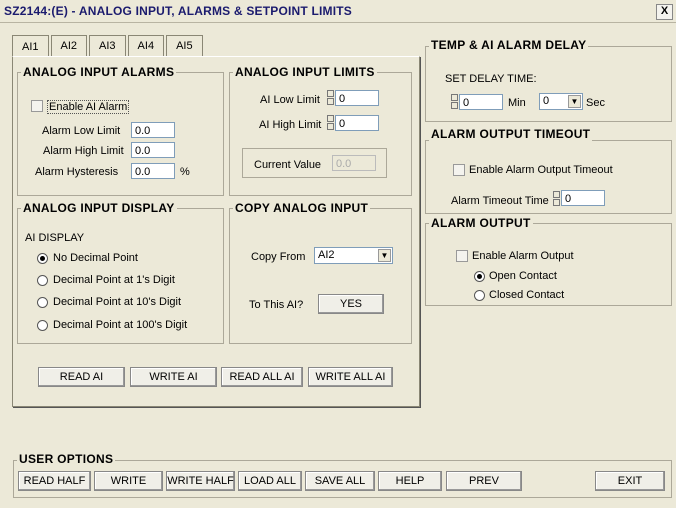  What do you see at coordinates (330, 123) in the screenshot?
I see `ai-high-limit-spinner` at bounding box center [330, 123].